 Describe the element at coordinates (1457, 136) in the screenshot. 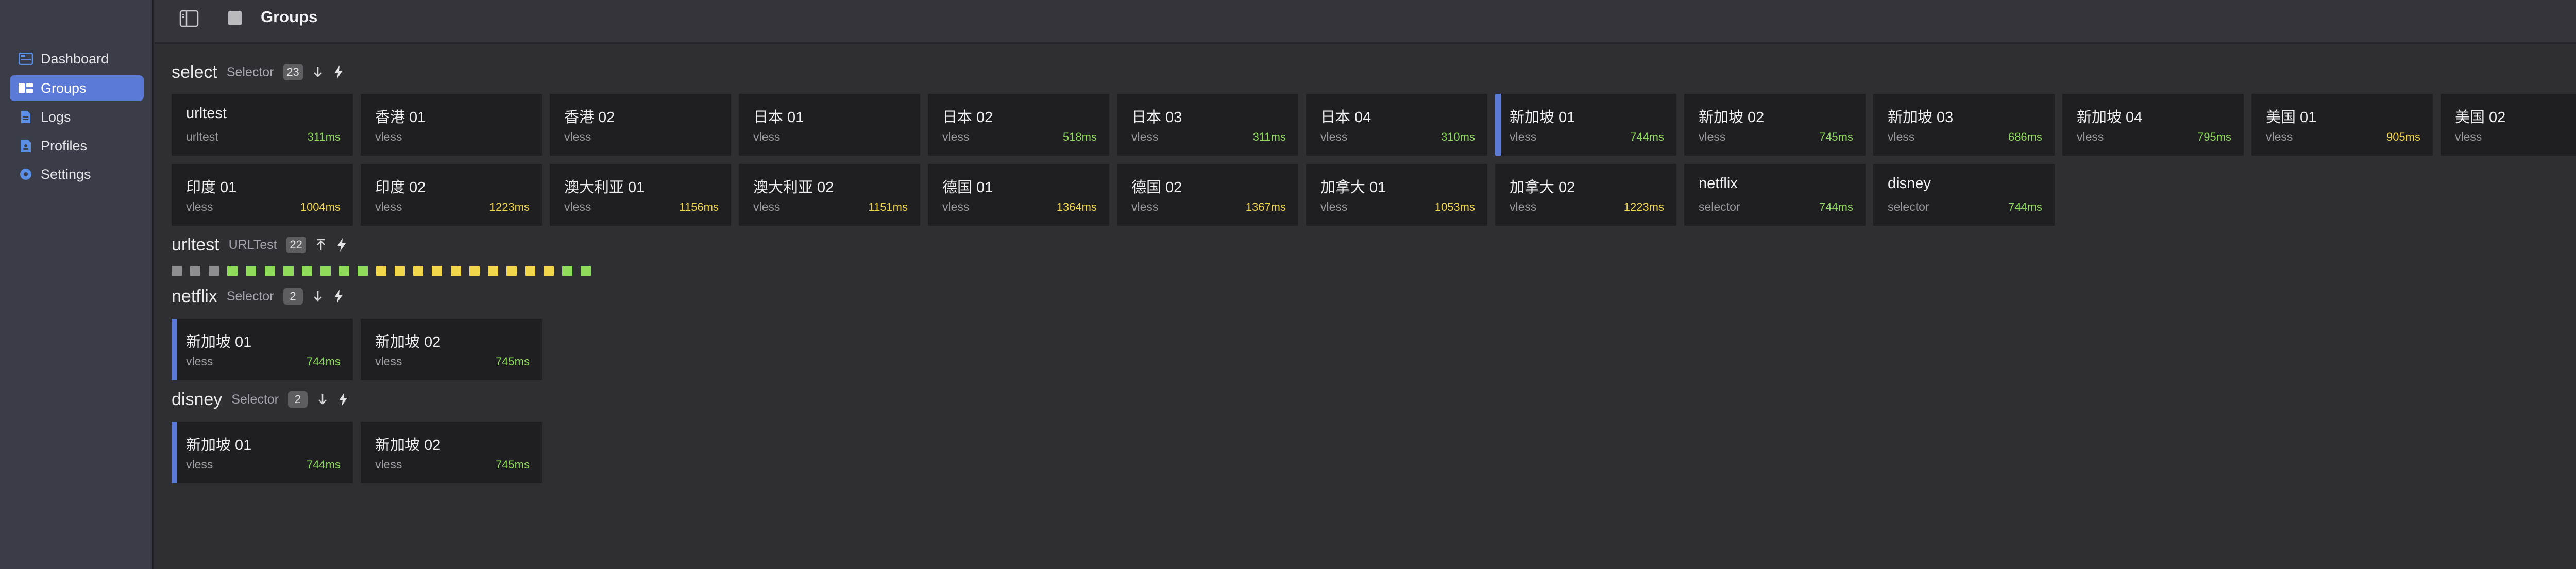

I see `node-latency: 310ms` at that location.